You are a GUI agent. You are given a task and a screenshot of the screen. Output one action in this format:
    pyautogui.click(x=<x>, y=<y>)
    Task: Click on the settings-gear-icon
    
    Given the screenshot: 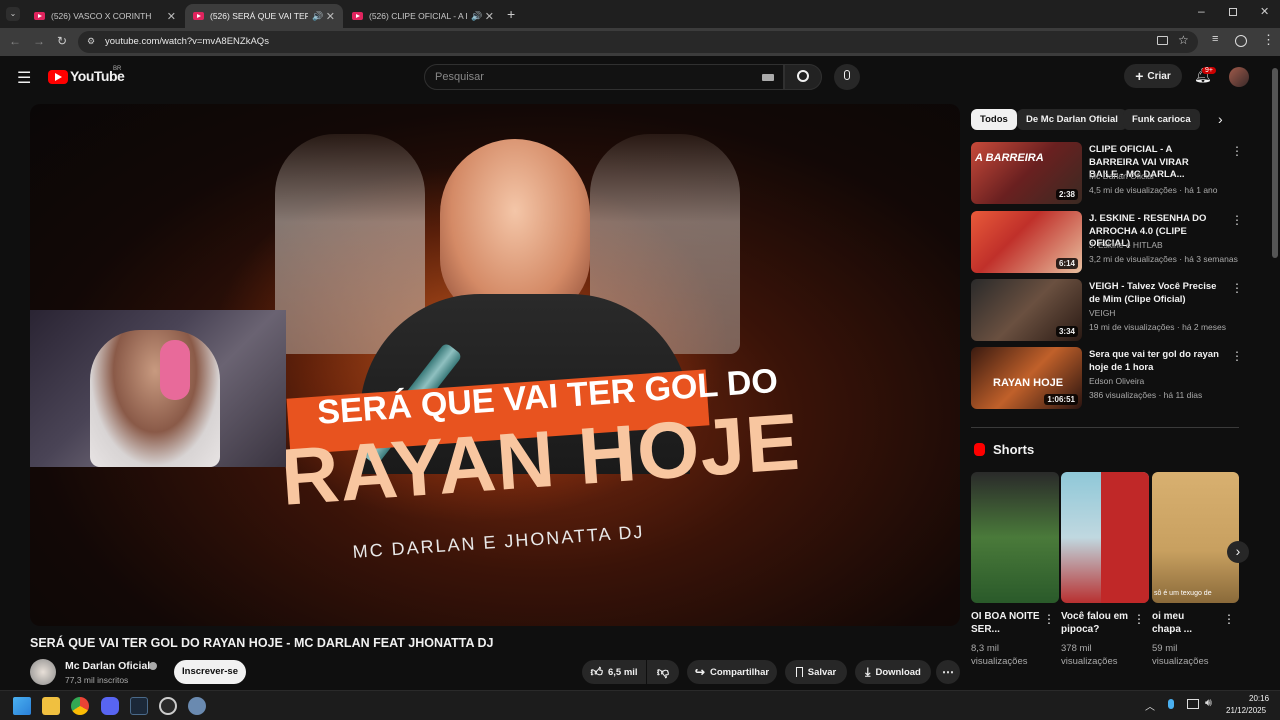 What is the action you would take?
    pyautogui.click(x=197, y=706)
    